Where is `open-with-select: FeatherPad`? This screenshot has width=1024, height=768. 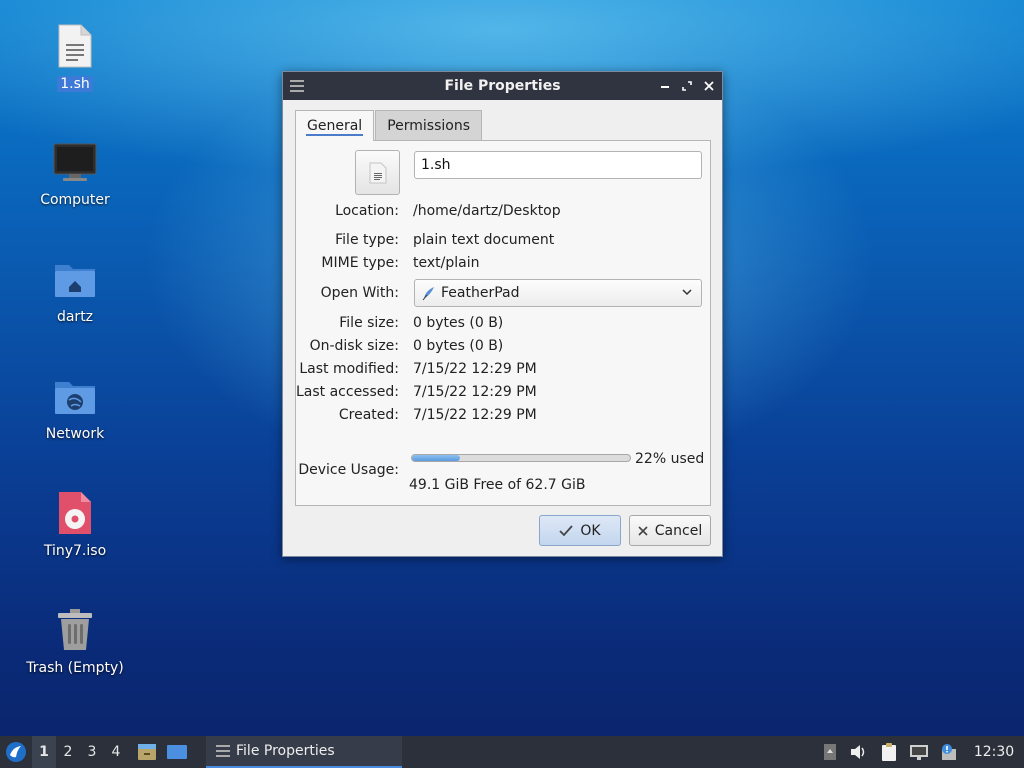
open-with-select: FeatherPad is located at coordinates (558, 293).